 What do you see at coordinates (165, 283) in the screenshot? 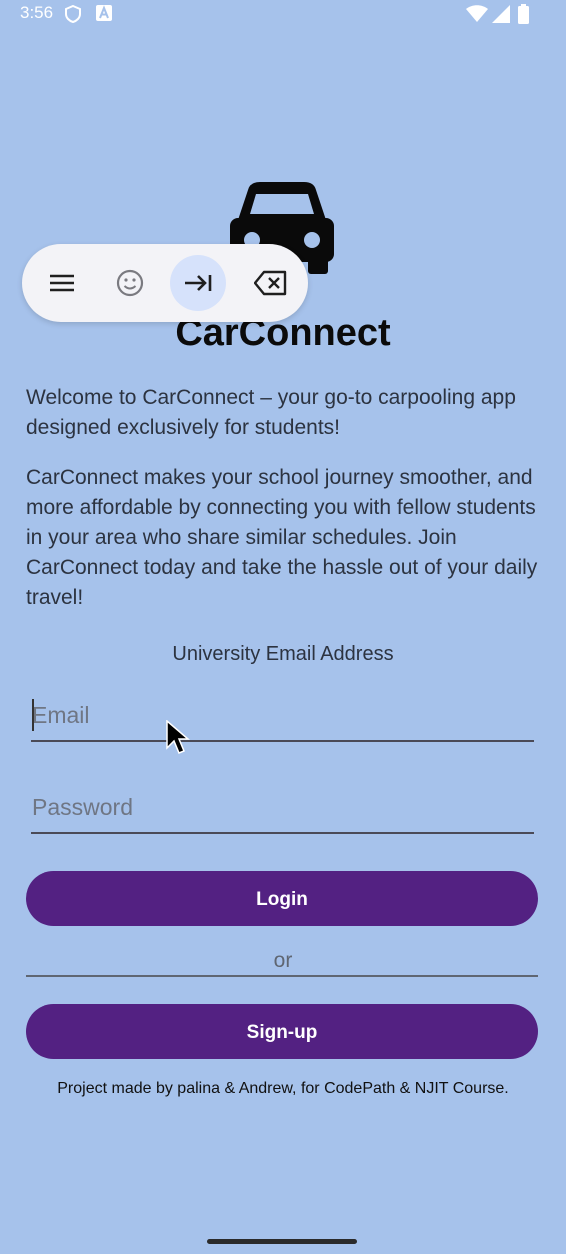
I see `floating-keyboard-toolbar` at bounding box center [165, 283].